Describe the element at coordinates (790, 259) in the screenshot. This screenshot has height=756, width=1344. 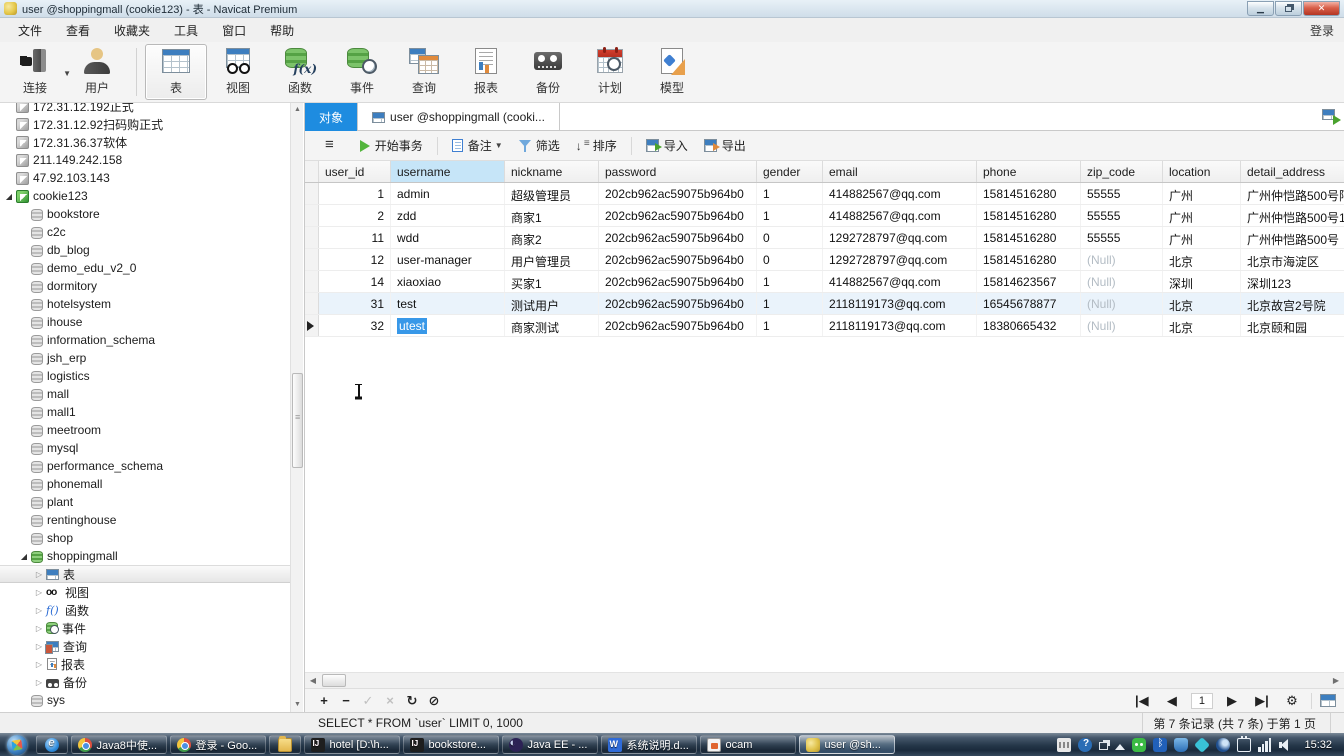
I see `grid-cell: 0` at that location.